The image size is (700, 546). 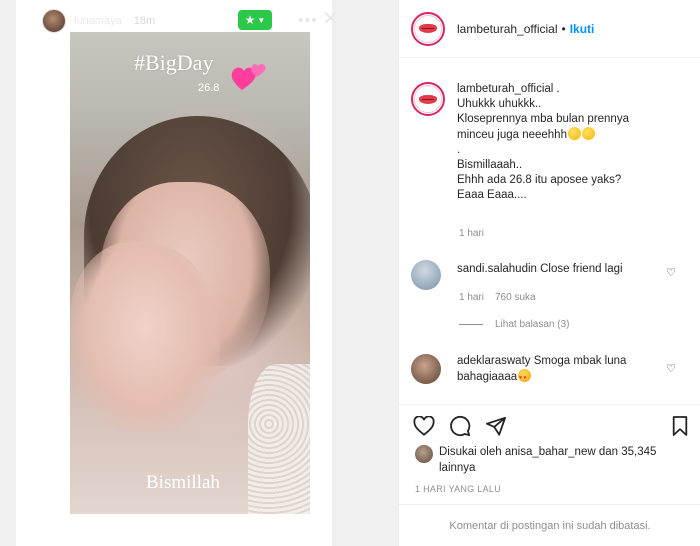 What do you see at coordinates (144, 21) in the screenshot?
I see `story-time: 18m` at bounding box center [144, 21].